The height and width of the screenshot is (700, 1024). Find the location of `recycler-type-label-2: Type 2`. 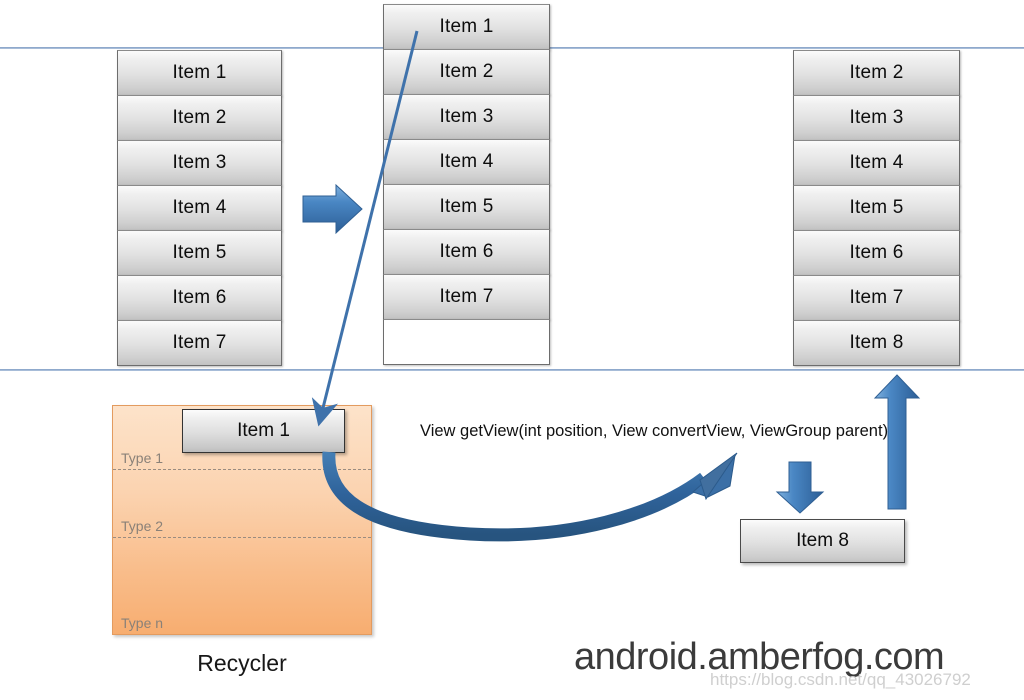

recycler-type-label-2: Type 2 is located at coordinates (142, 526).